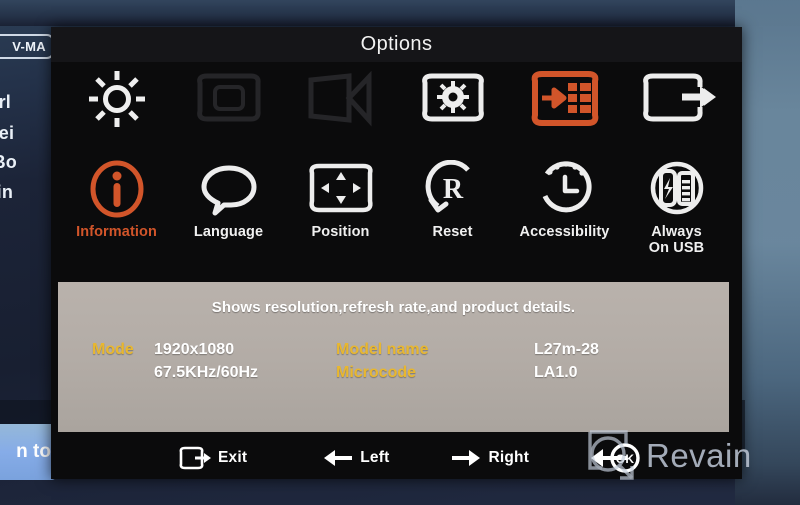  What do you see at coordinates (194, 349) in the screenshot?
I see `info-value-resolution: 1920x1080` at bounding box center [194, 349].